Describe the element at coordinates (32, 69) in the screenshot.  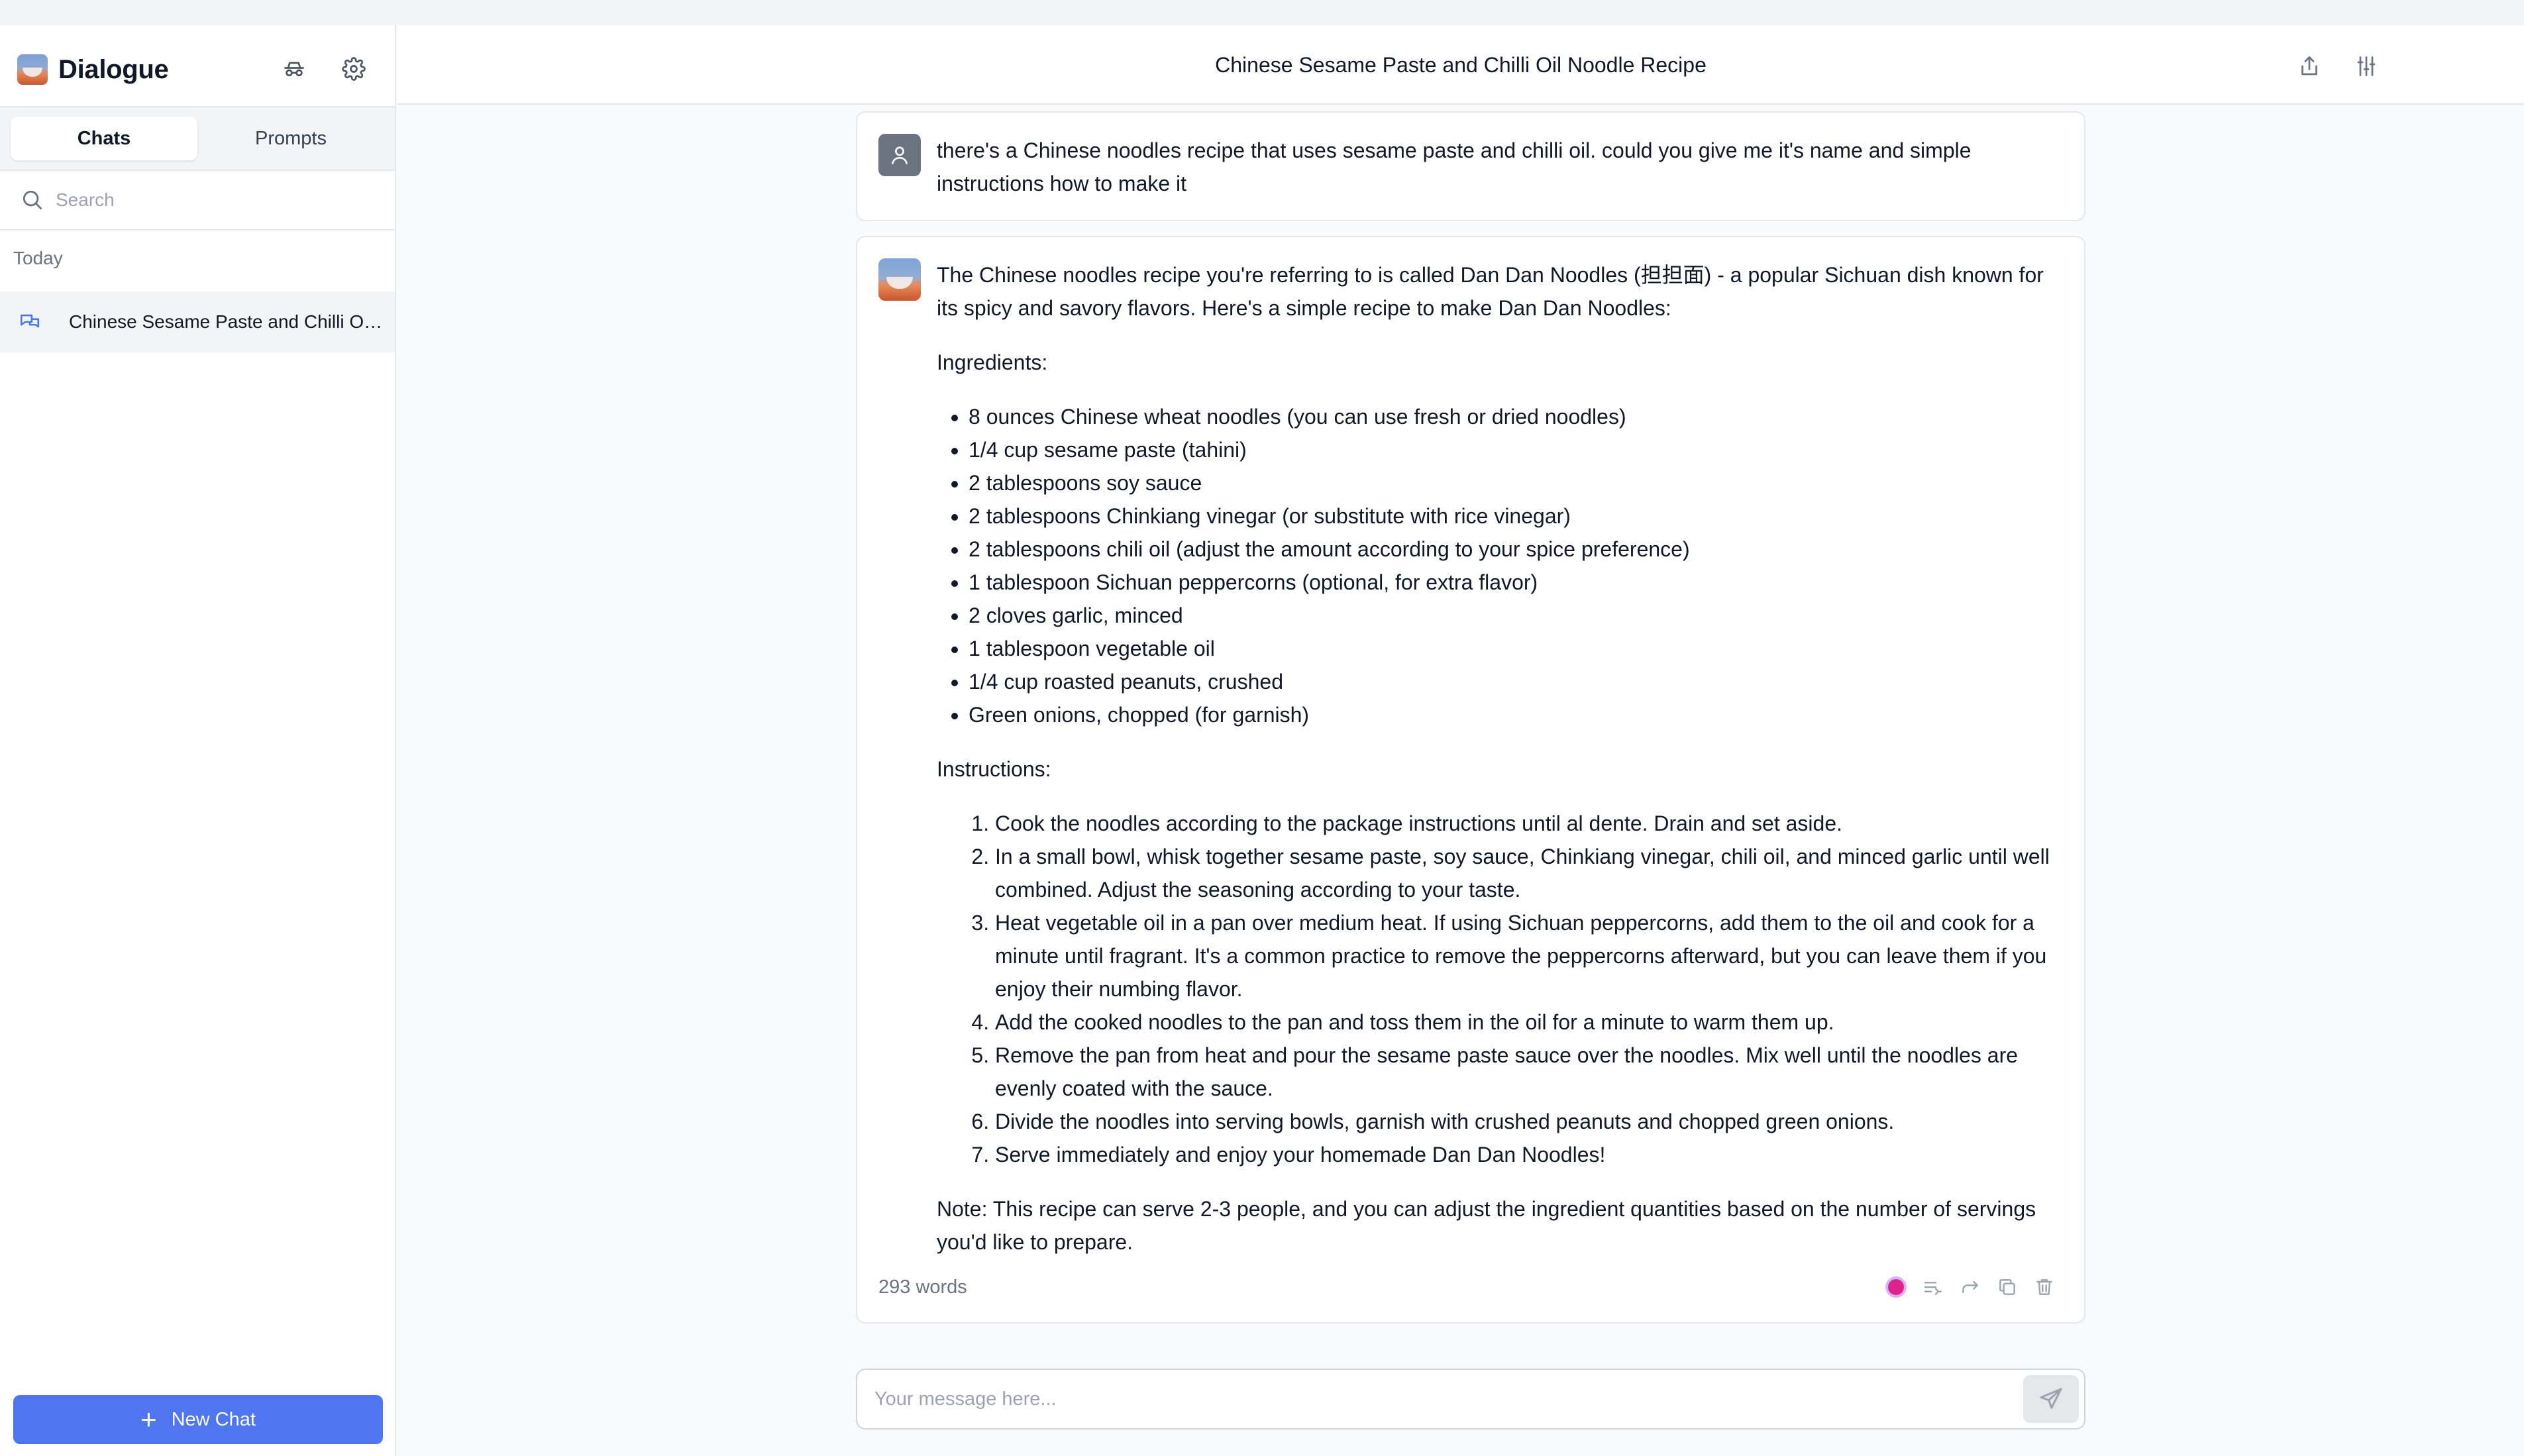
I see `app-logo` at that location.